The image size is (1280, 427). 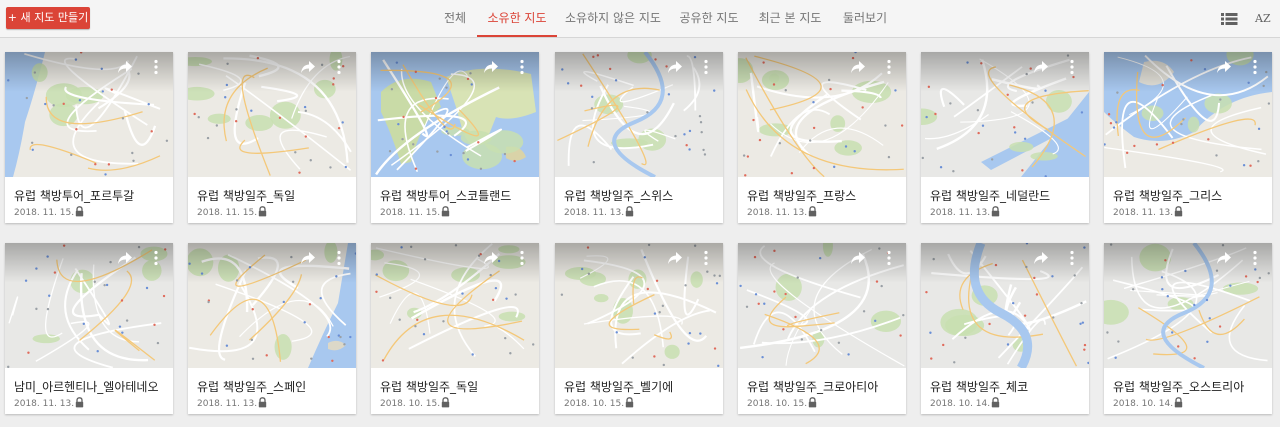 What do you see at coordinates (865, 18) in the screenshot?
I see `tab-explore: 둘러보기` at bounding box center [865, 18].